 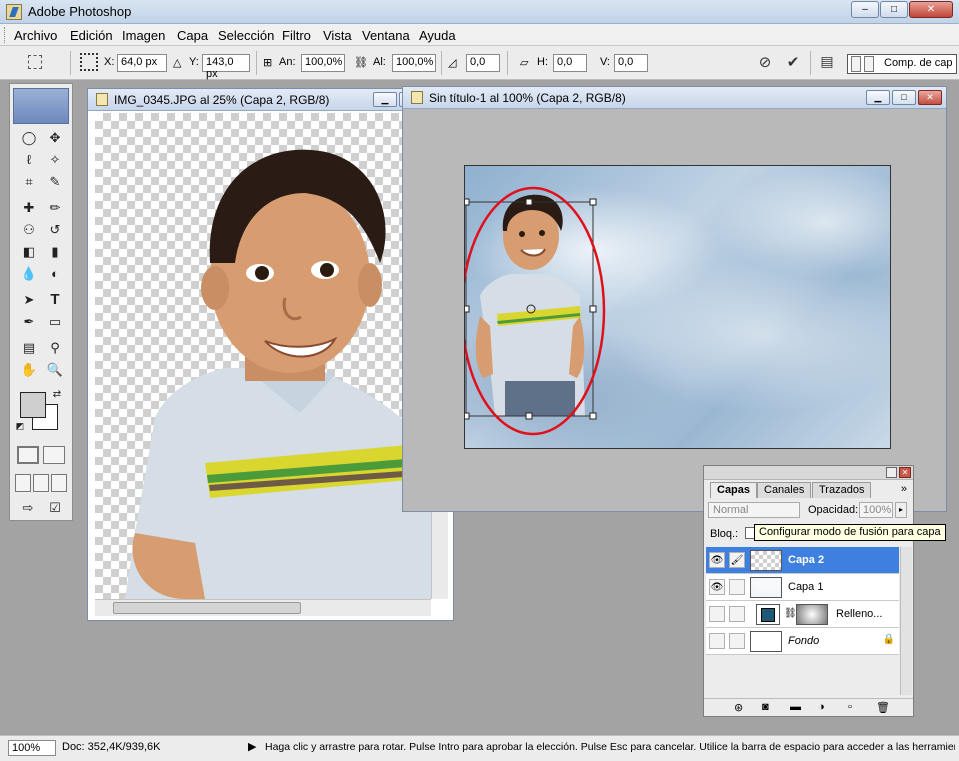 I want to click on blur-tool-icon: 💧, so click(x=29, y=274).